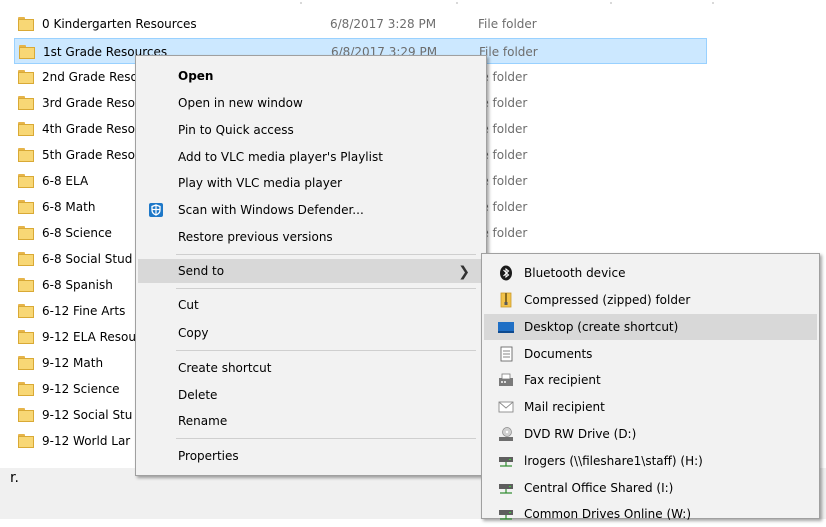  What do you see at coordinates (413, 3) in the screenshot?
I see `column-header-dots` at bounding box center [413, 3].